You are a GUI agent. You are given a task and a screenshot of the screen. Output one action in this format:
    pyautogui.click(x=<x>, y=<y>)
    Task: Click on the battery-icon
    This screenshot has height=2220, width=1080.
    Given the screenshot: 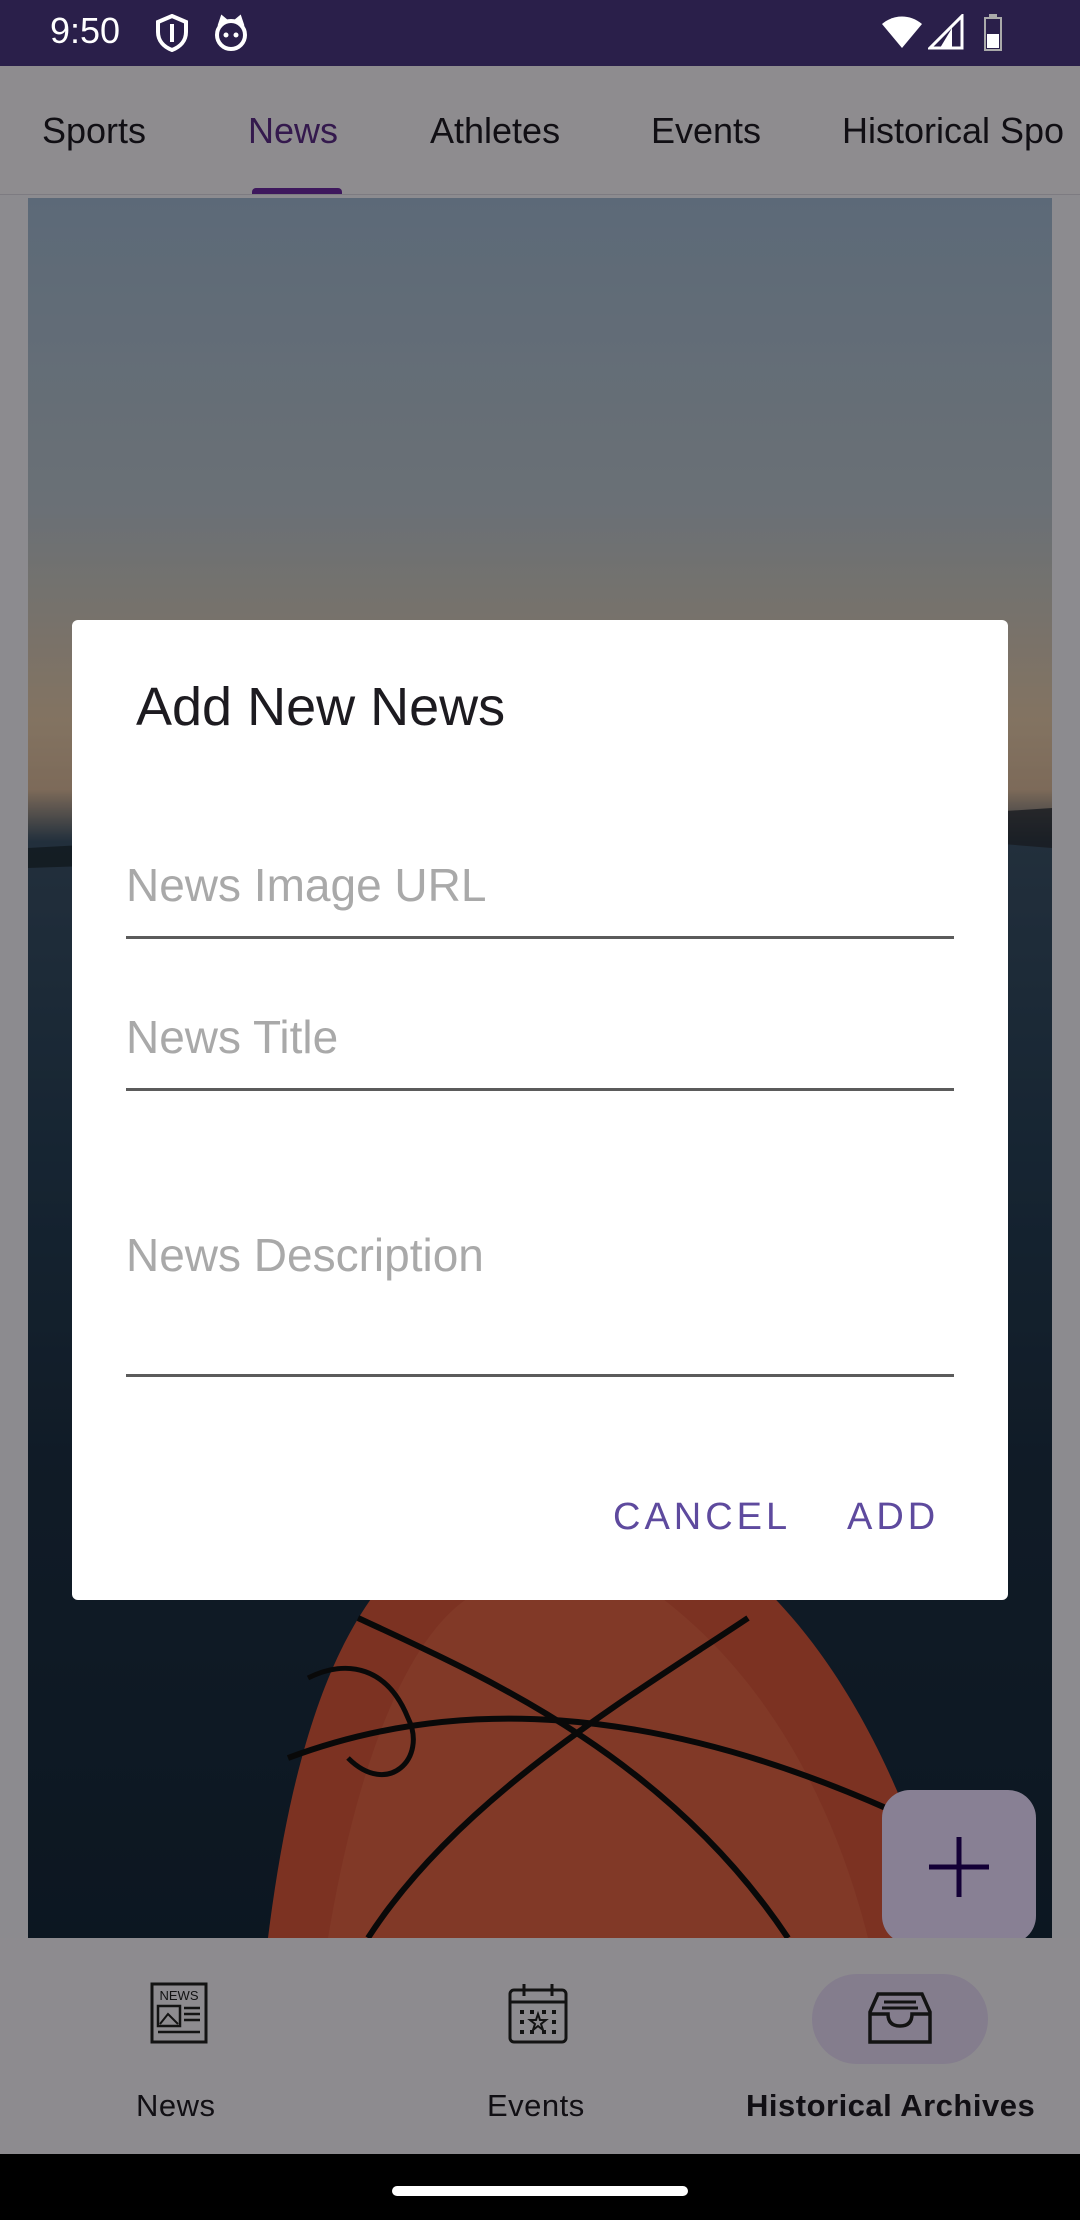 What is the action you would take?
    pyautogui.click(x=993, y=35)
    